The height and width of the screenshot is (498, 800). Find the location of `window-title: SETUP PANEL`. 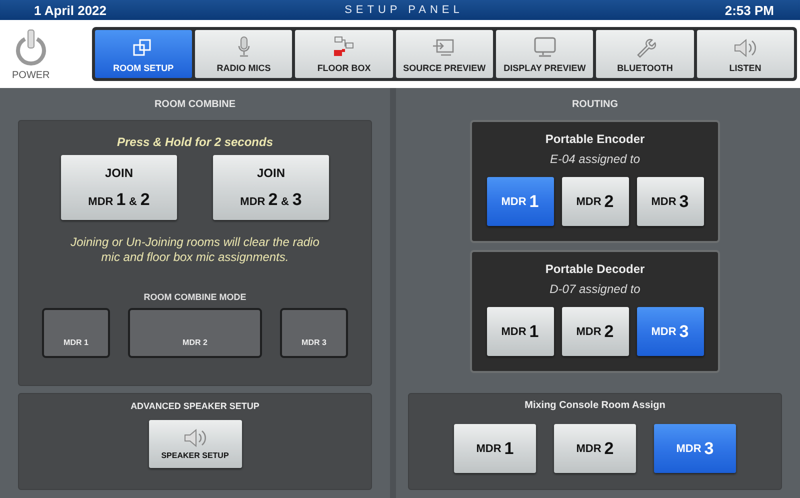

window-title: SETUP PANEL is located at coordinates (404, 10).